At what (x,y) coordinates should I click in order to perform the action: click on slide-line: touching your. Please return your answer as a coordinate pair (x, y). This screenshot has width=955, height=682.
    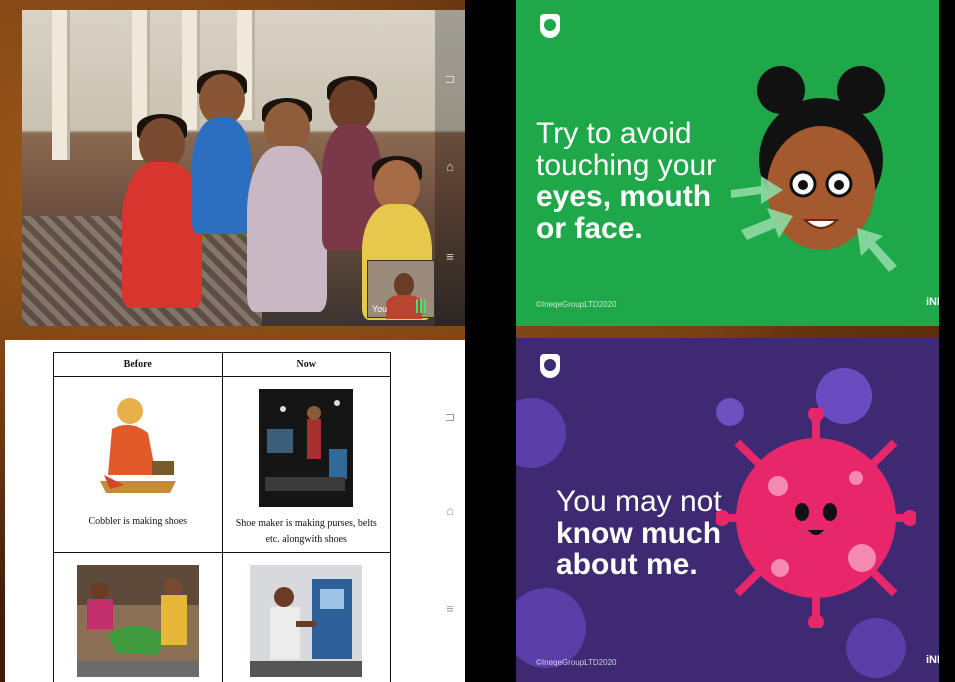
    Looking at the image, I should click on (626, 165).